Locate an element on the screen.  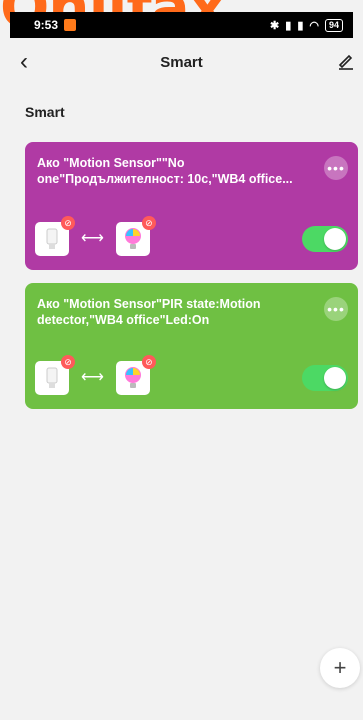
battery-icon: 94 is located at coordinates (333, 25).